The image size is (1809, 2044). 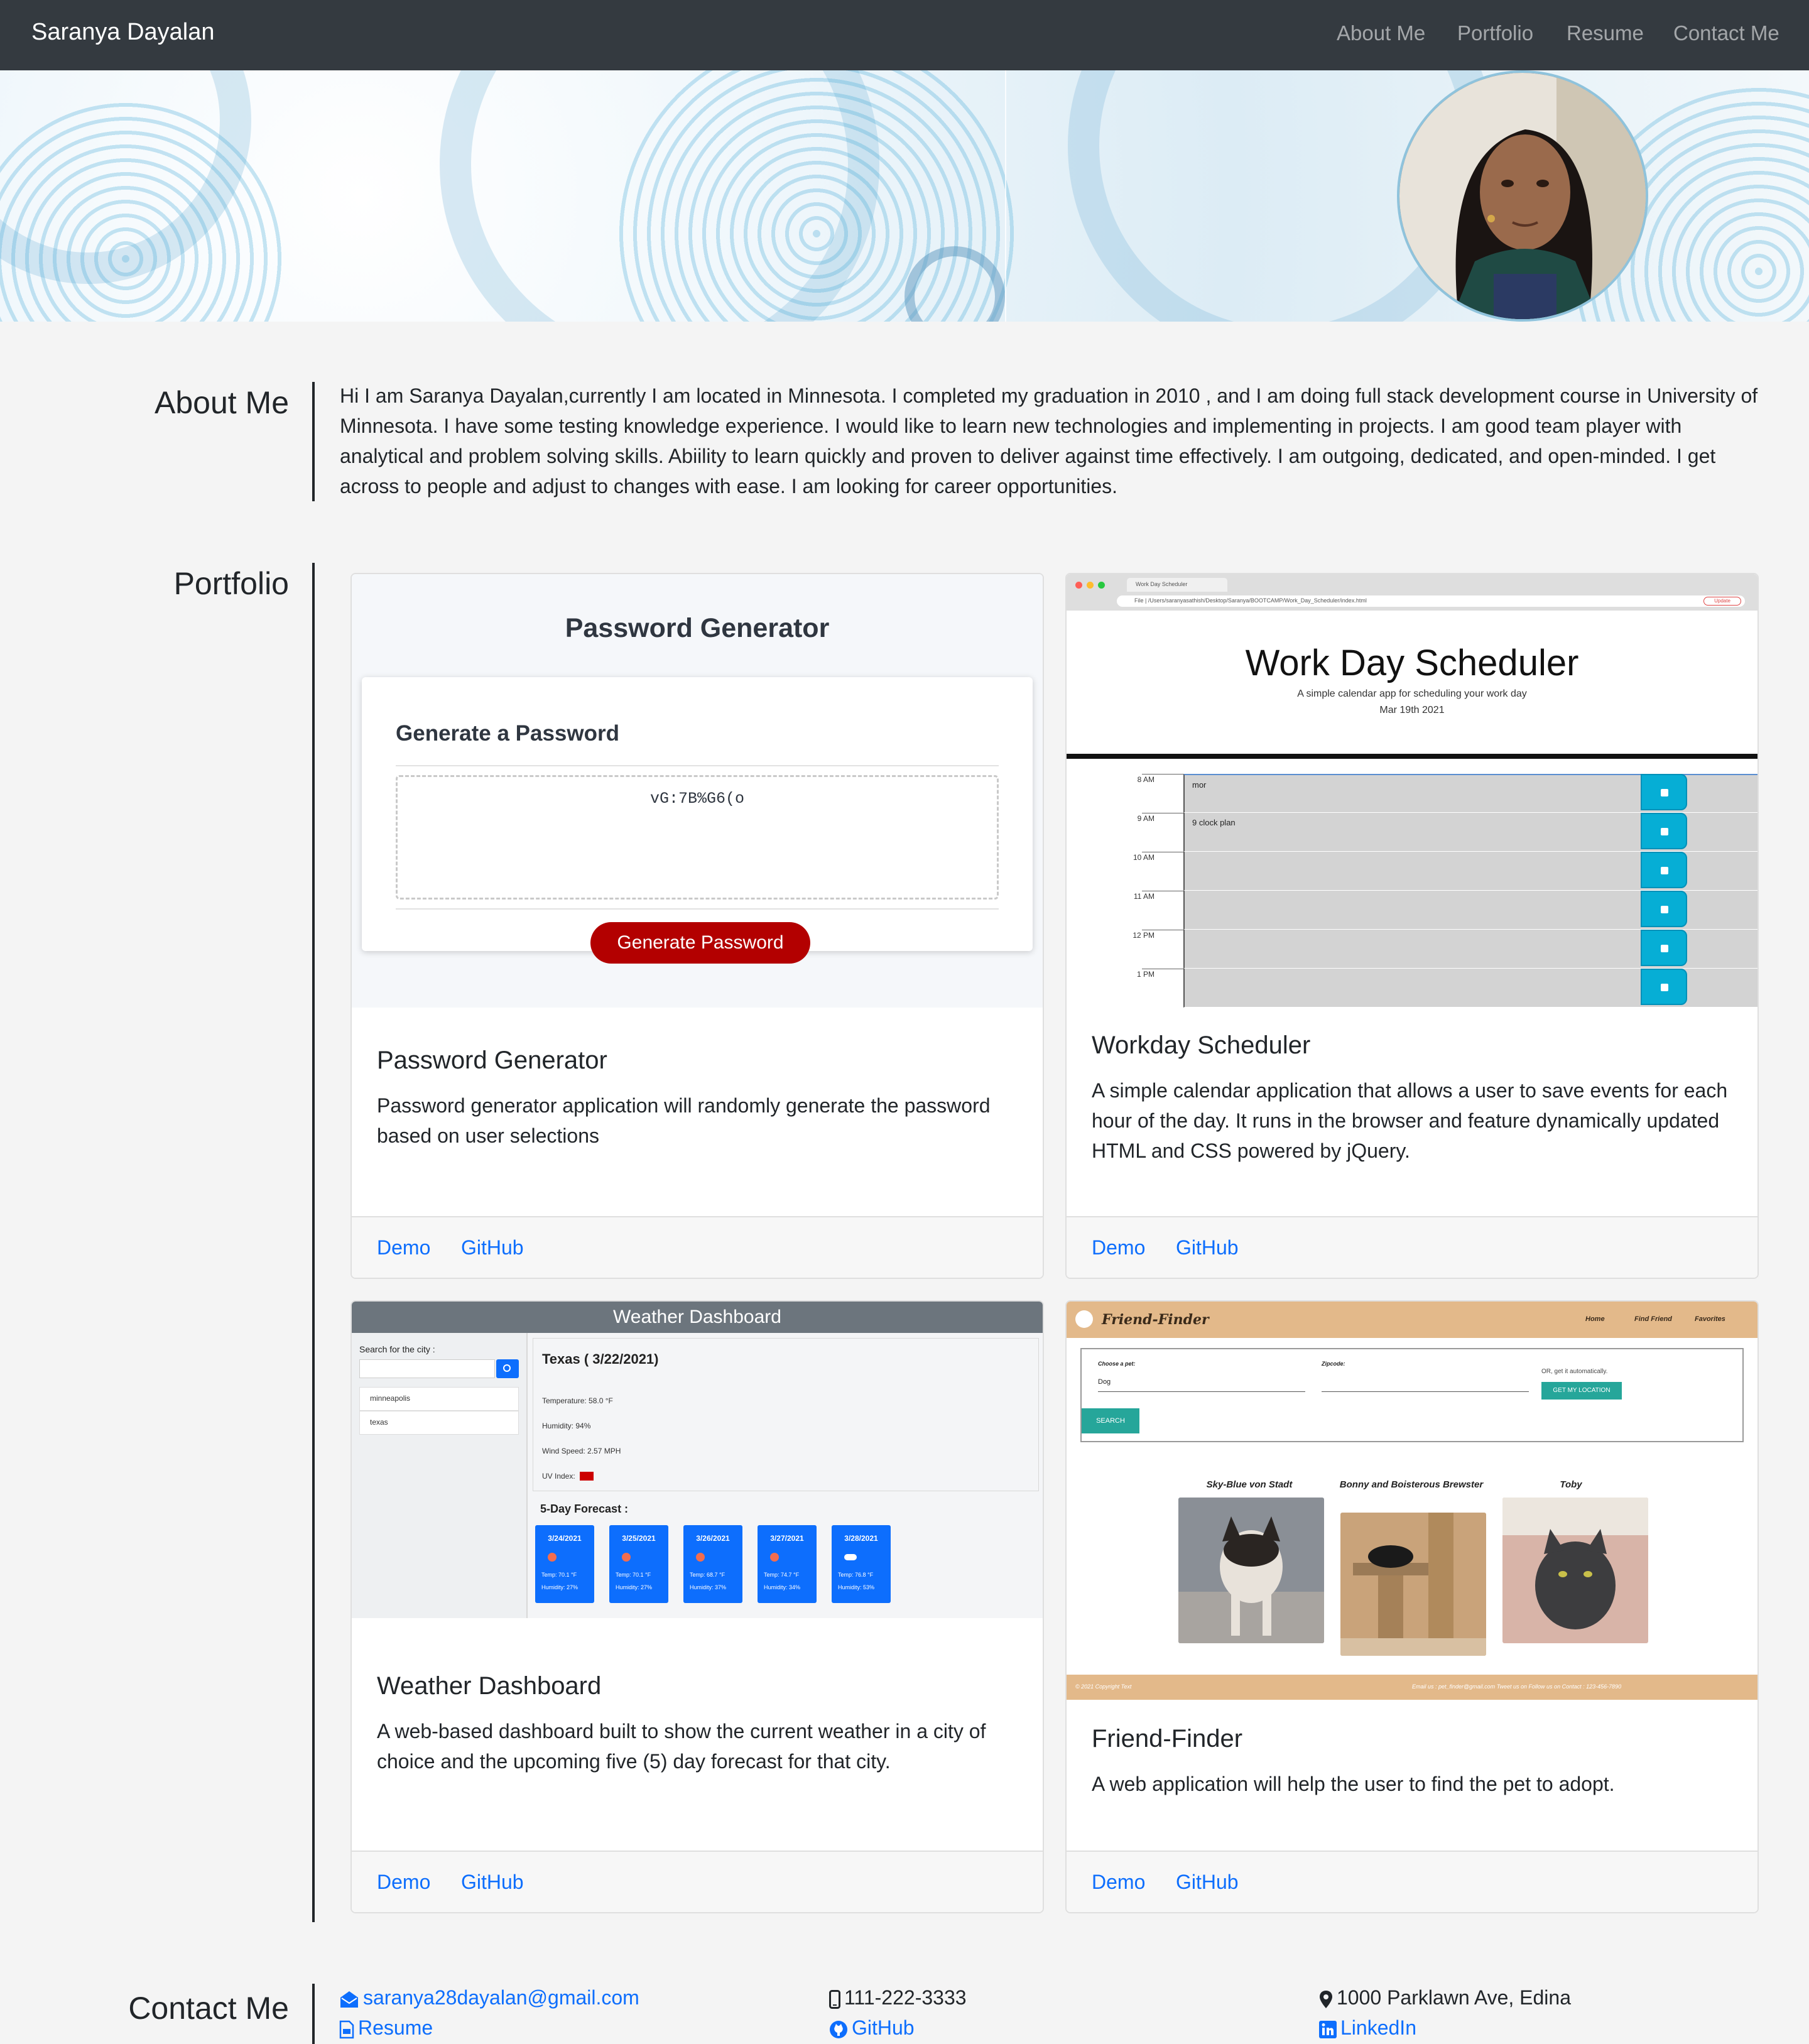 I want to click on hour-label: 8 AM, so click(x=1145, y=779).